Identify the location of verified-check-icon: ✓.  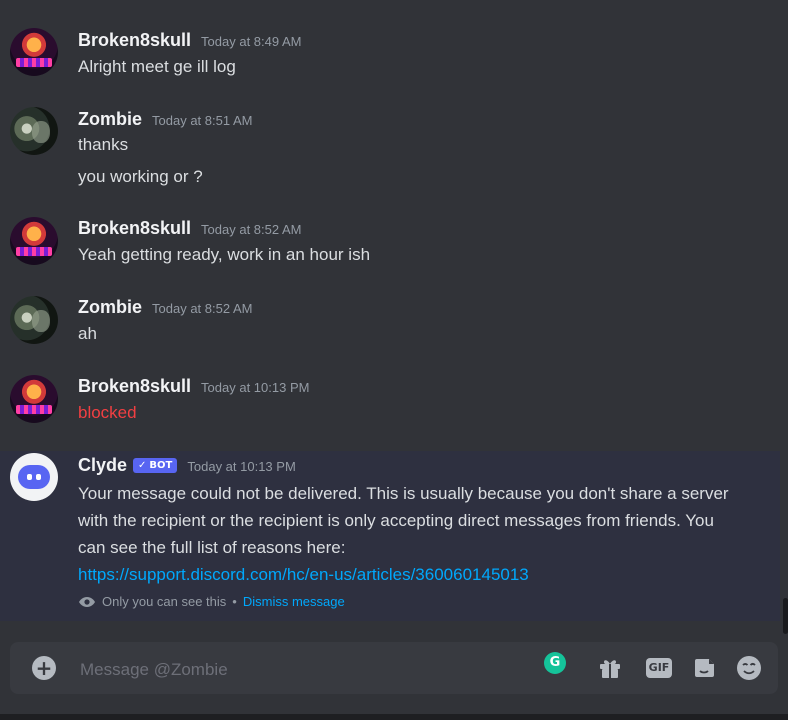
(142, 465).